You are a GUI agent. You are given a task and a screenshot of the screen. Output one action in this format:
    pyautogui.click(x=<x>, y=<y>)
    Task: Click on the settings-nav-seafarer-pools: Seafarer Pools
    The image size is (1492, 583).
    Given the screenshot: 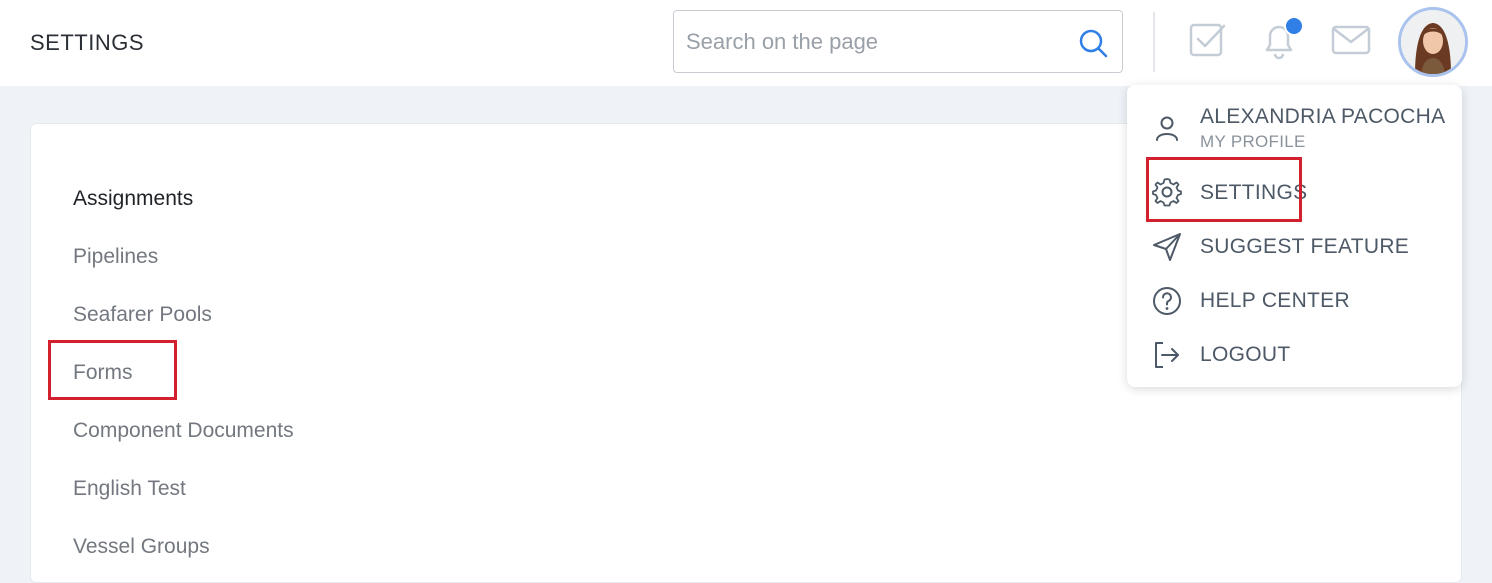 What is the action you would take?
    pyautogui.click(x=142, y=315)
    